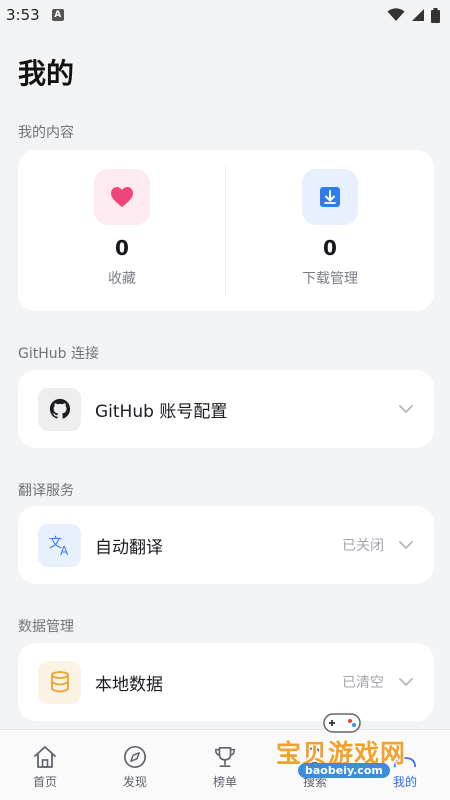 Image resolution: width=450 pixels, height=800 pixels. I want to click on local-data-row-title: 本地数据, so click(129, 684).